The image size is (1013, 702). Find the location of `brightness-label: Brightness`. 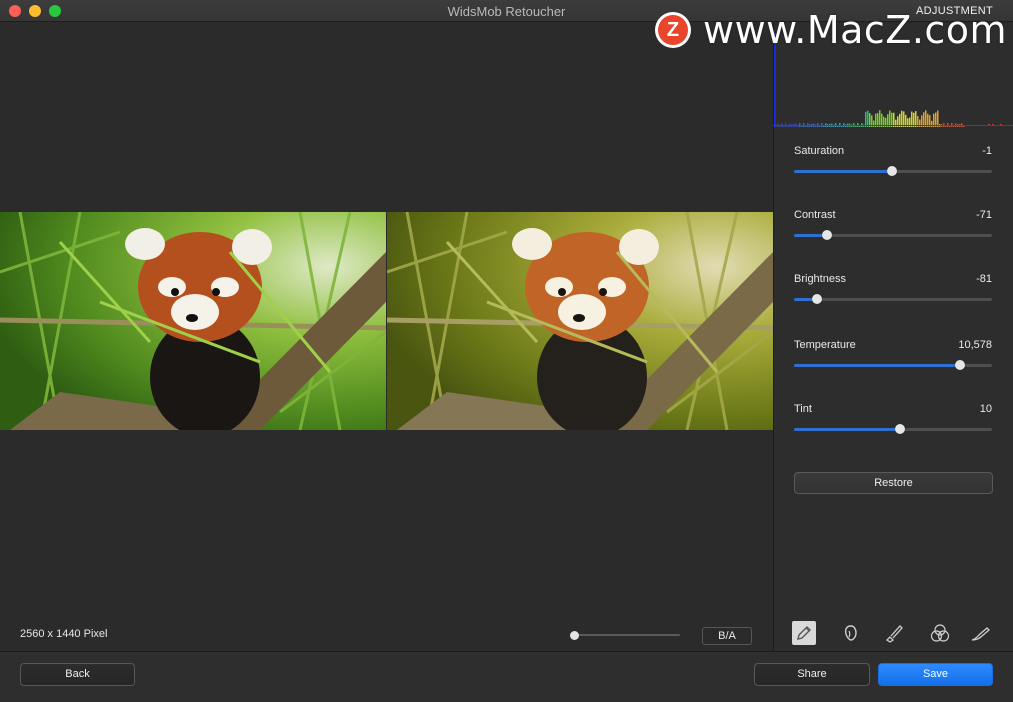

brightness-label: Brightness is located at coordinates (820, 279).